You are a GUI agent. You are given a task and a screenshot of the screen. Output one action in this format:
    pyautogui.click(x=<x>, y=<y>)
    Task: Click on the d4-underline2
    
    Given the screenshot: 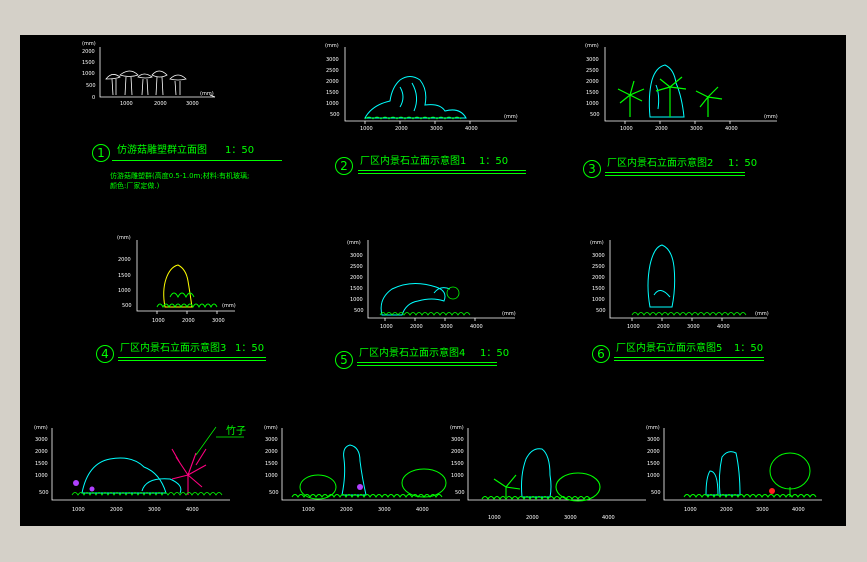 What is the action you would take?
    pyautogui.click(x=192, y=360)
    